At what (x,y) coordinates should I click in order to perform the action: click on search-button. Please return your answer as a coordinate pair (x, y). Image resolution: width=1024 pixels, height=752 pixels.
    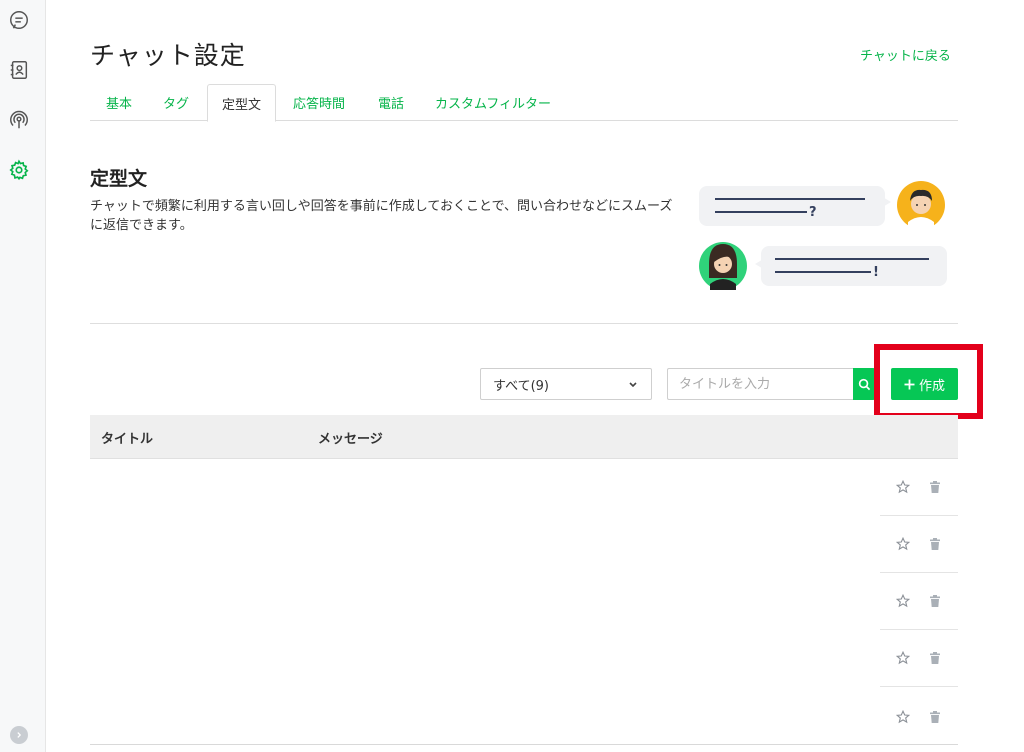
    Looking at the image, I should click on (864, 384).